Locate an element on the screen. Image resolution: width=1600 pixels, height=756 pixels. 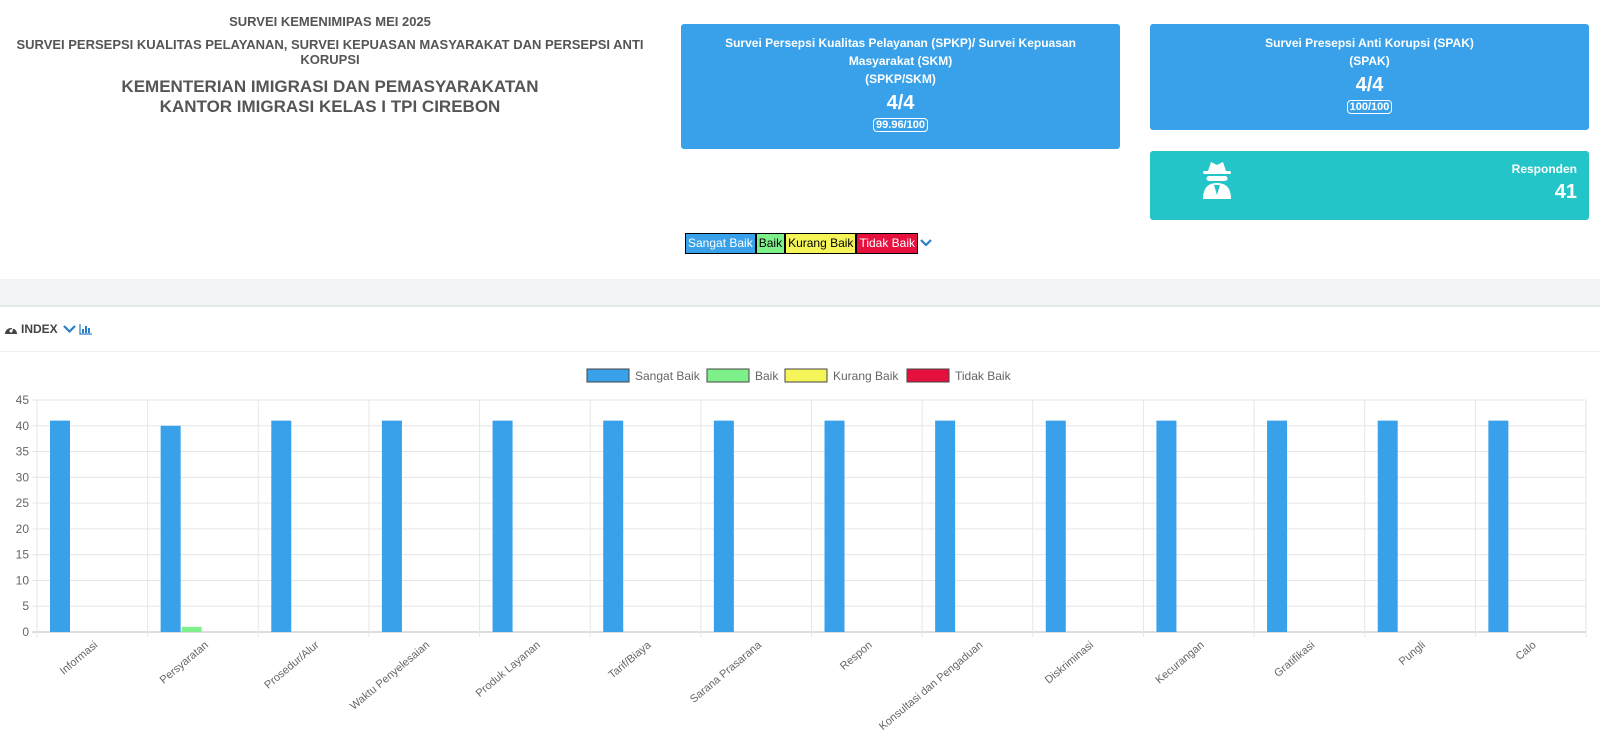
spak-detail-badge: 100/100 is located at coordinates (1369, 107).